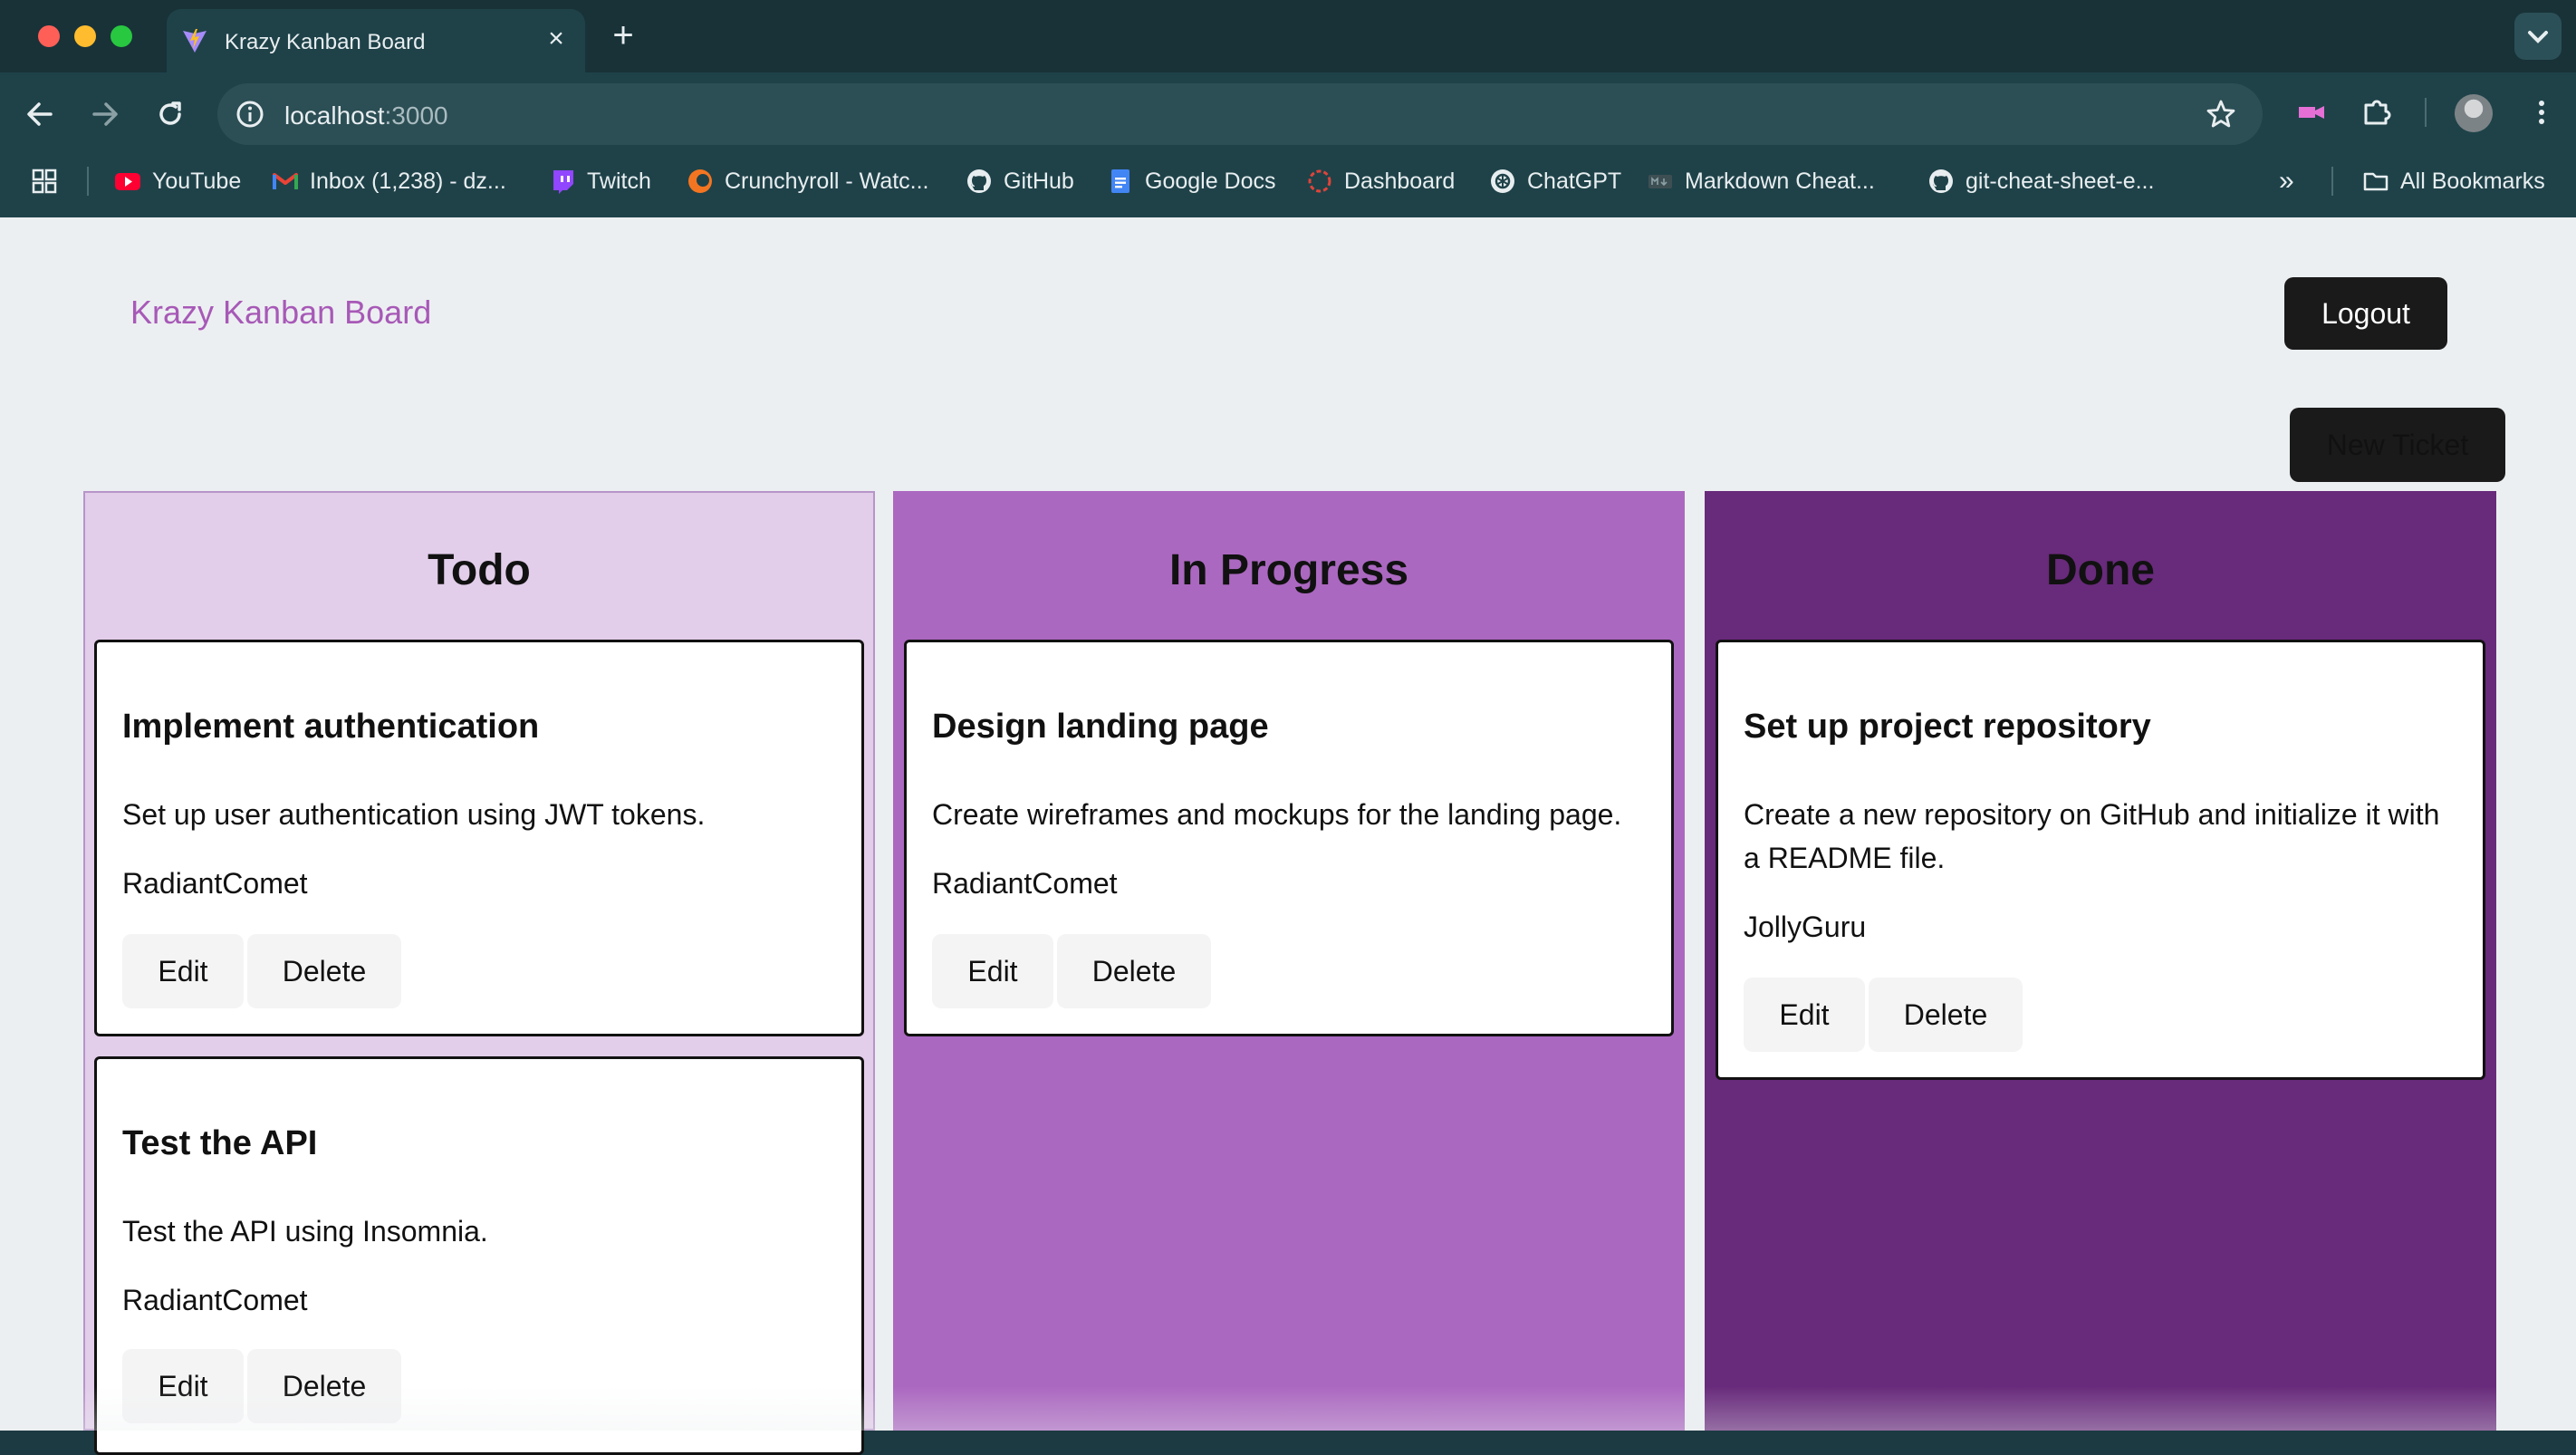 Image resolution: width=2576 pixels, height=1455 pixels. What do you see at coordinates (127, 181) in the screenshot?
I see `youtube-icon` at bounding box center [127, 181].